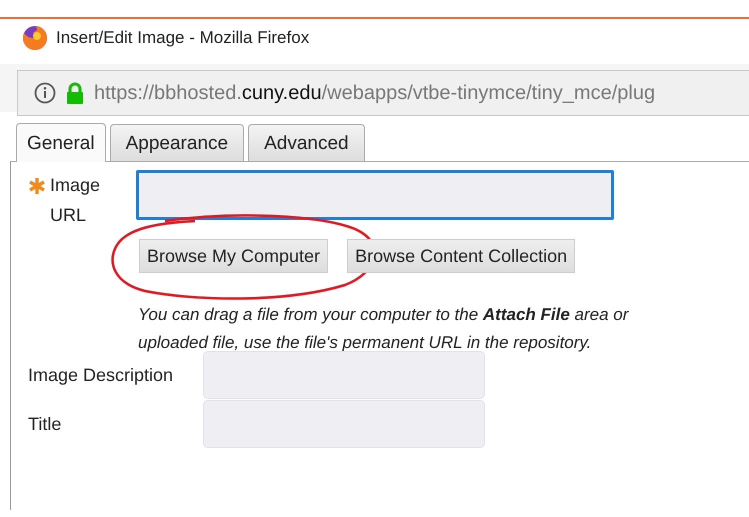 The image size is (749, 517). I want to click on tab: General, so click(61, 142).